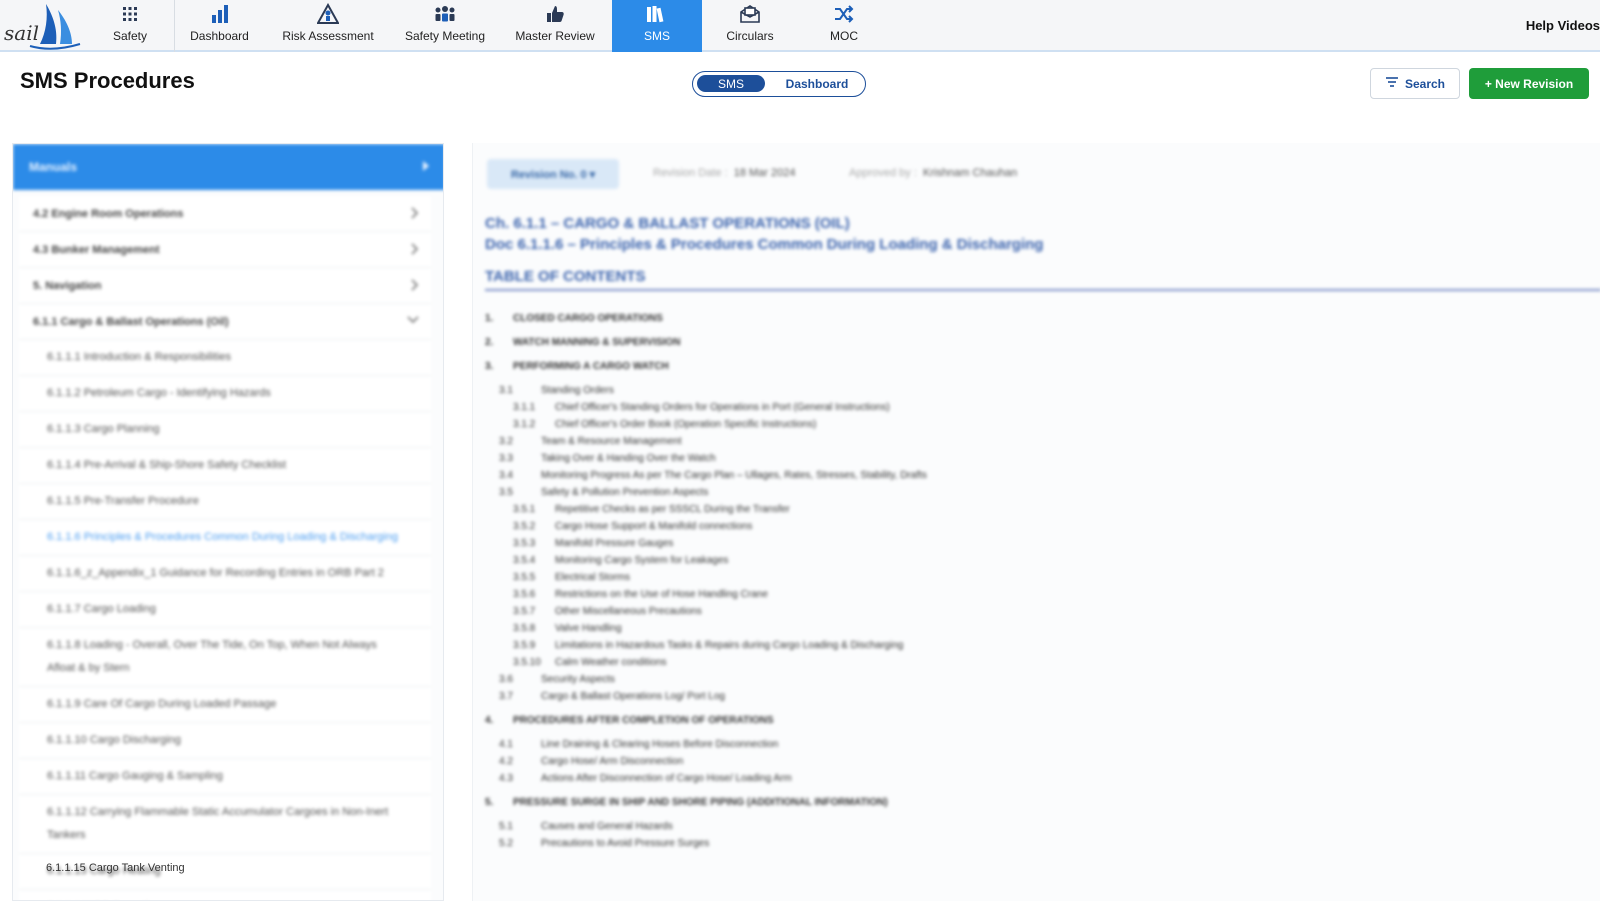  Describe the element at coordinates (506, 441) in the screenshot. I see `toc-number: 3.2` at that location.